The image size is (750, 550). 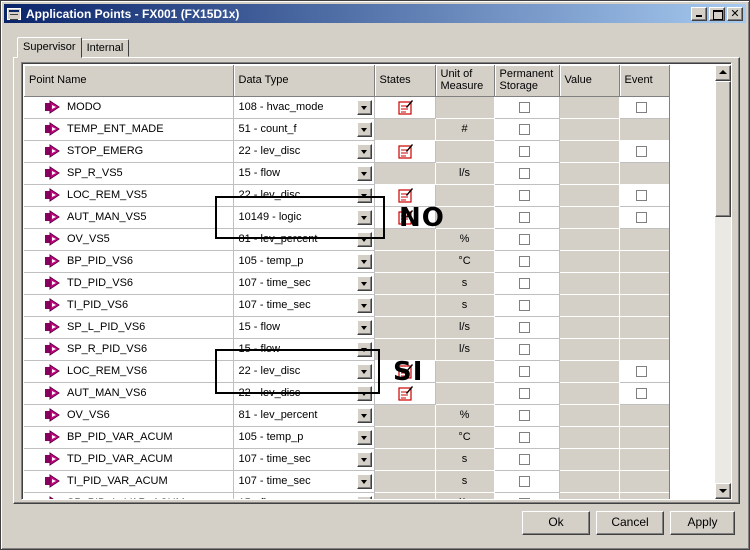 What do you see at coordinates (723, 491) in the screenshot?
I see `scroll-down-button` at bounding box center [723, 491].